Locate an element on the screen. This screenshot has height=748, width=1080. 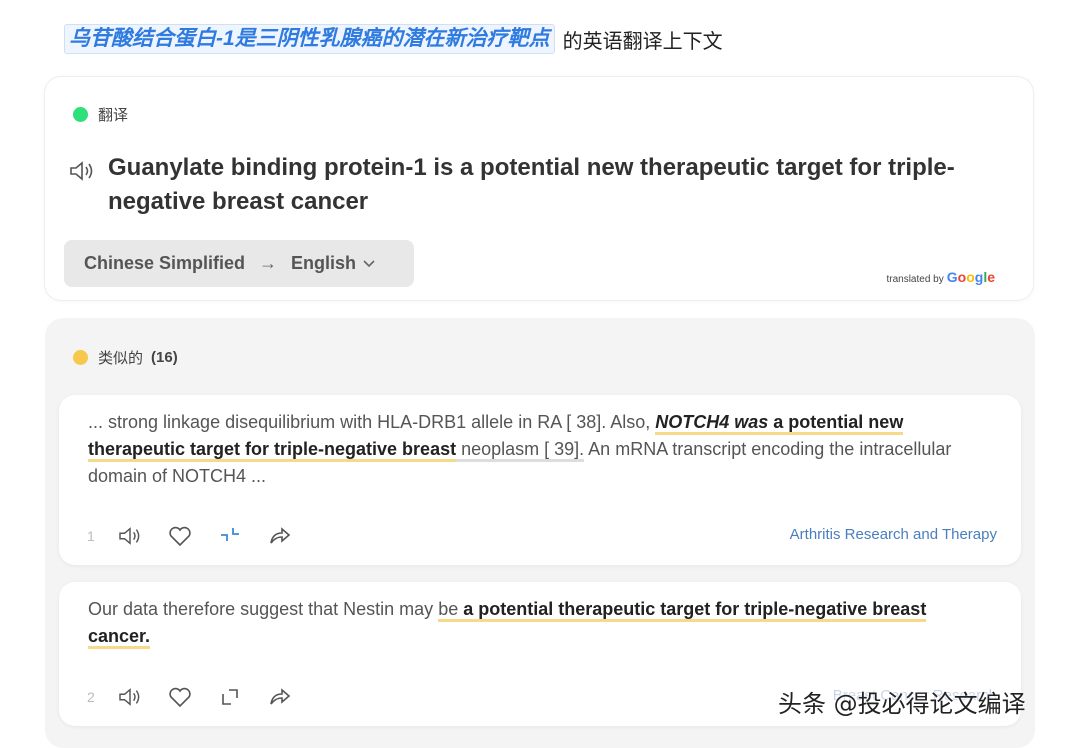
google-credit: translated by Google is located at coordinates (940, 277).